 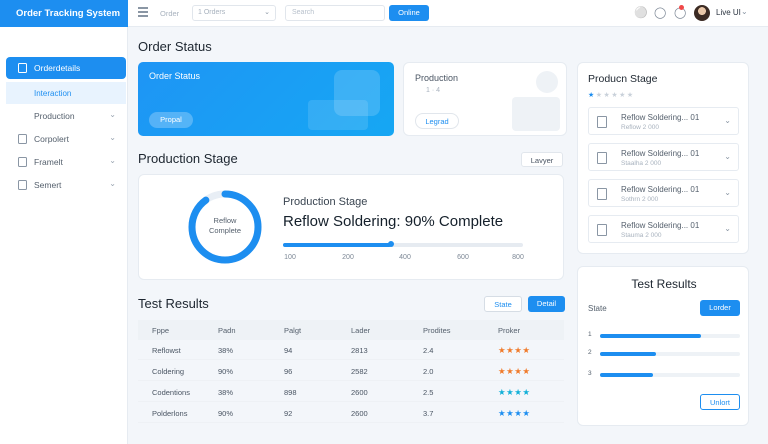 What do you see at coordinates (66, 116) in the screenshot?
I see `sidebar-item-production: Production ⌄` at bounding box center [66, 116].